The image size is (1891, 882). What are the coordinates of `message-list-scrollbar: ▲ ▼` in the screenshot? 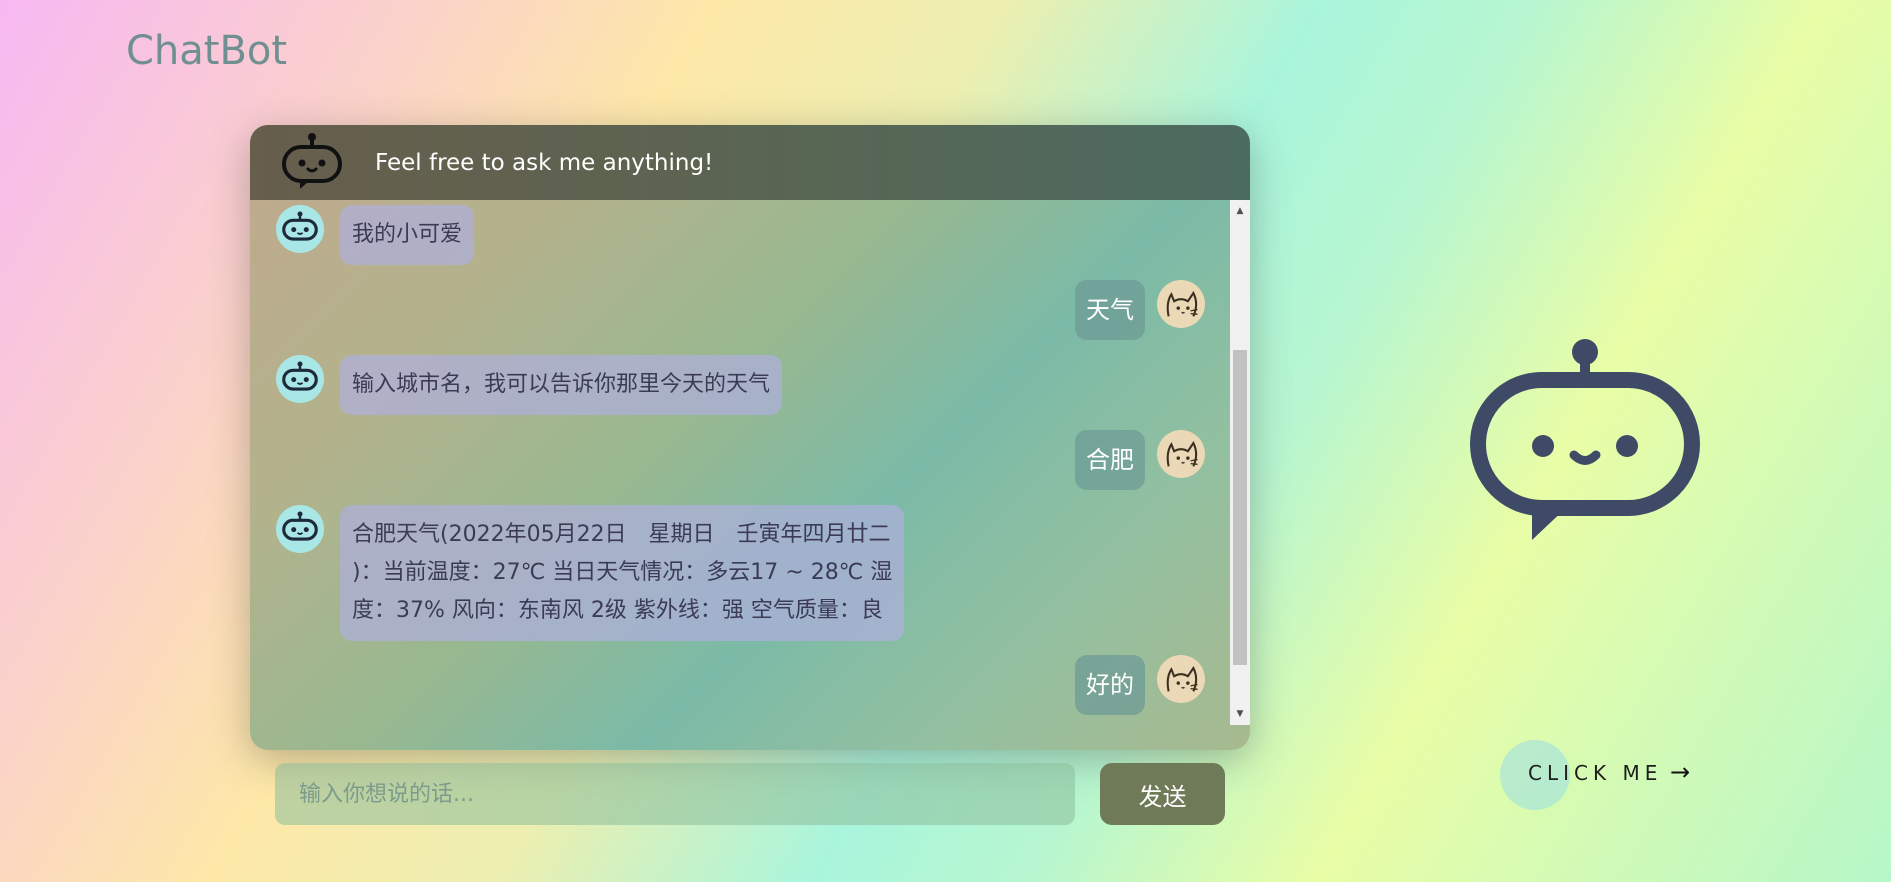 It's located at (1240, 462).